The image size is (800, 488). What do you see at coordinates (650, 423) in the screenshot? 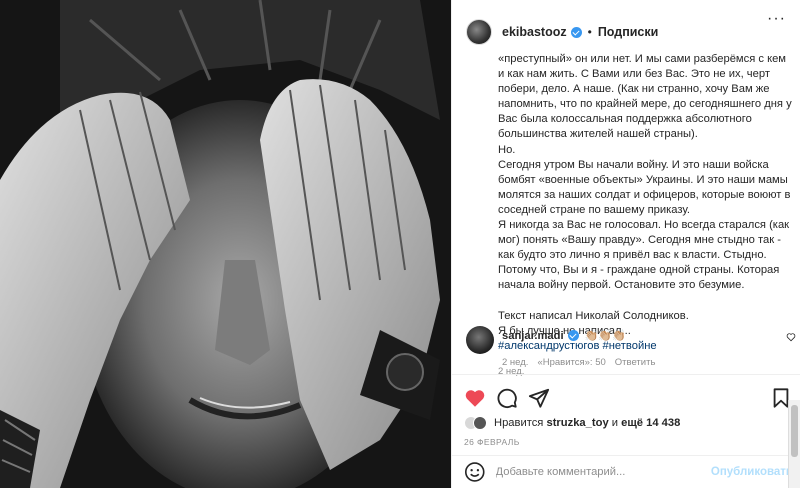
I see `likes-count-button: ещё 14 438` at bounding box center [650, 423].